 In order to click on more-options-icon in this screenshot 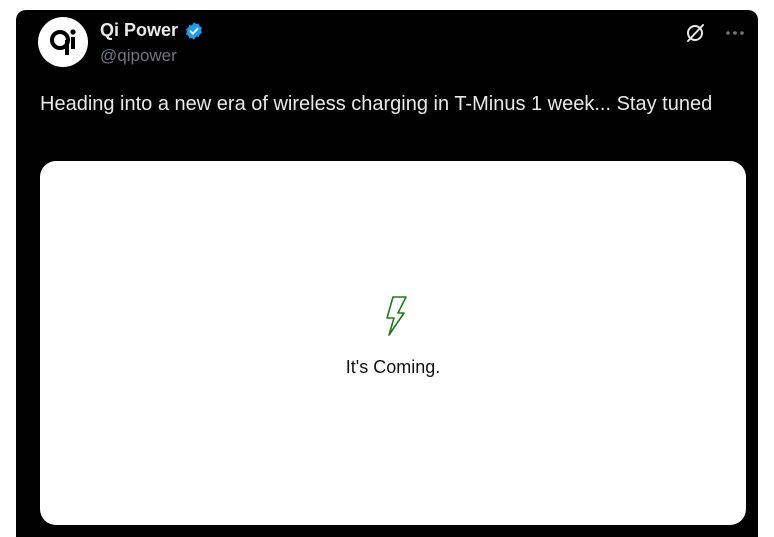, I will do `click(735, 33)`.